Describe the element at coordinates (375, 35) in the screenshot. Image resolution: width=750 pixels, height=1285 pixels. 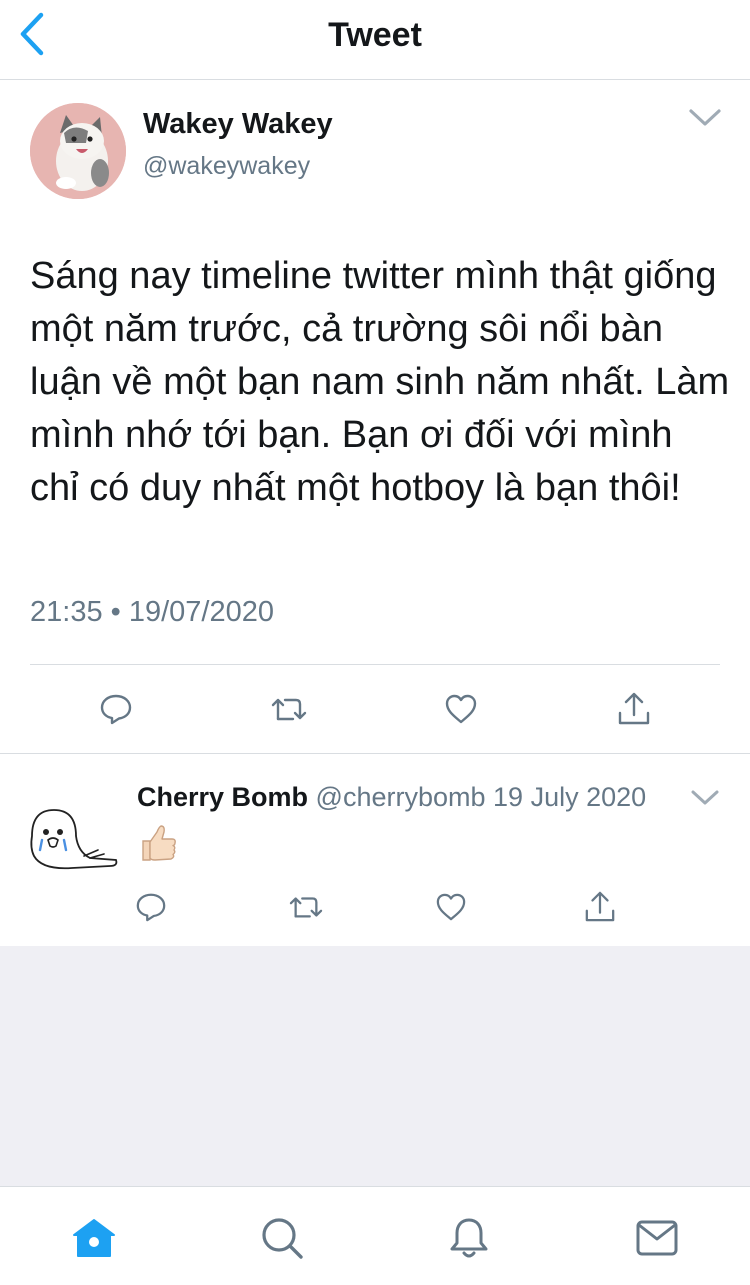
I see `page-title: Tweet` at that location.